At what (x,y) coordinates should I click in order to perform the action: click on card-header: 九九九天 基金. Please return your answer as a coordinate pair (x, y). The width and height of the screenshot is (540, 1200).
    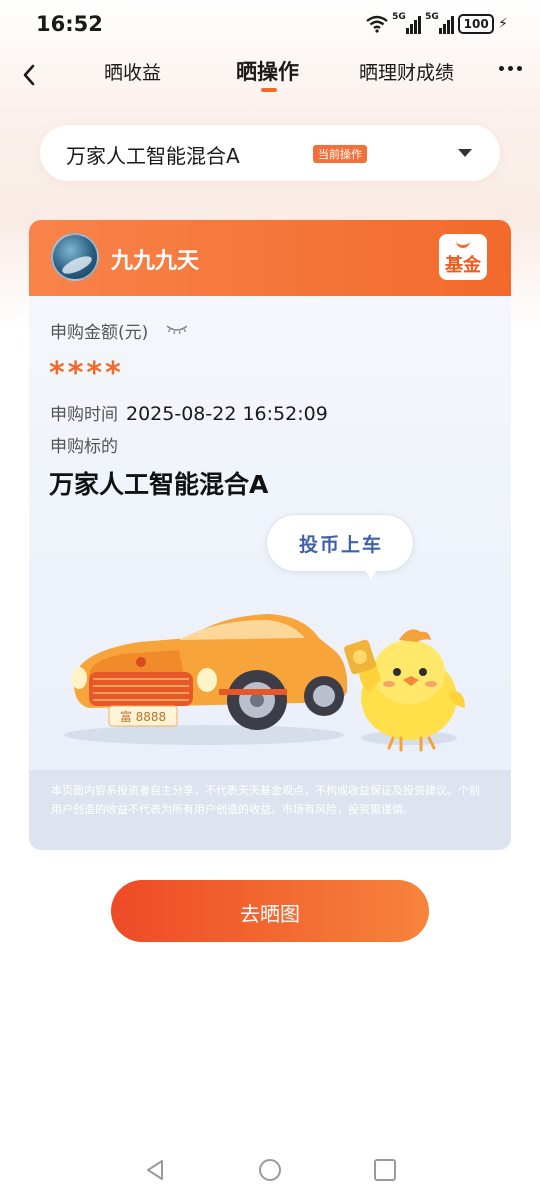
    Looking at the image, I should click on (270, 258).